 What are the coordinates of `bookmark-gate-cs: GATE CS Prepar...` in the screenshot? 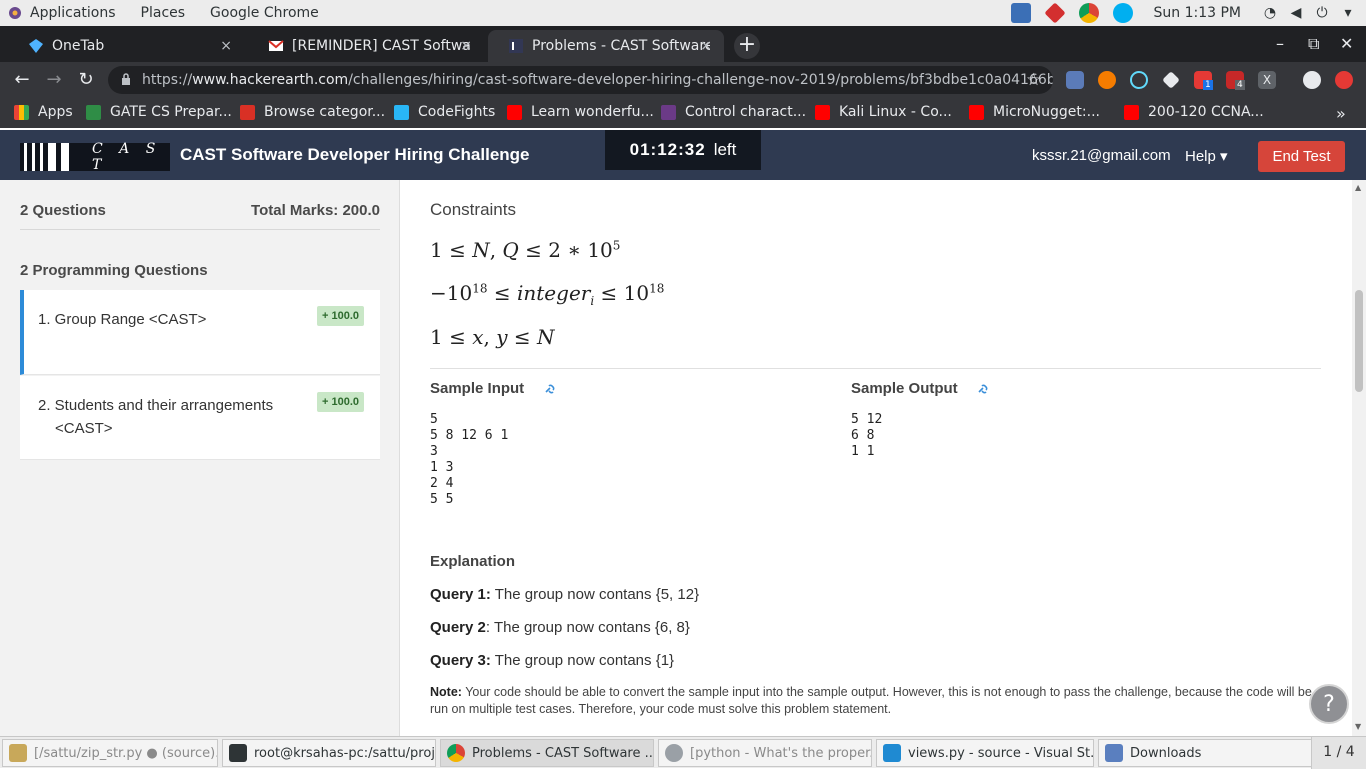 It's located at (159, 112).